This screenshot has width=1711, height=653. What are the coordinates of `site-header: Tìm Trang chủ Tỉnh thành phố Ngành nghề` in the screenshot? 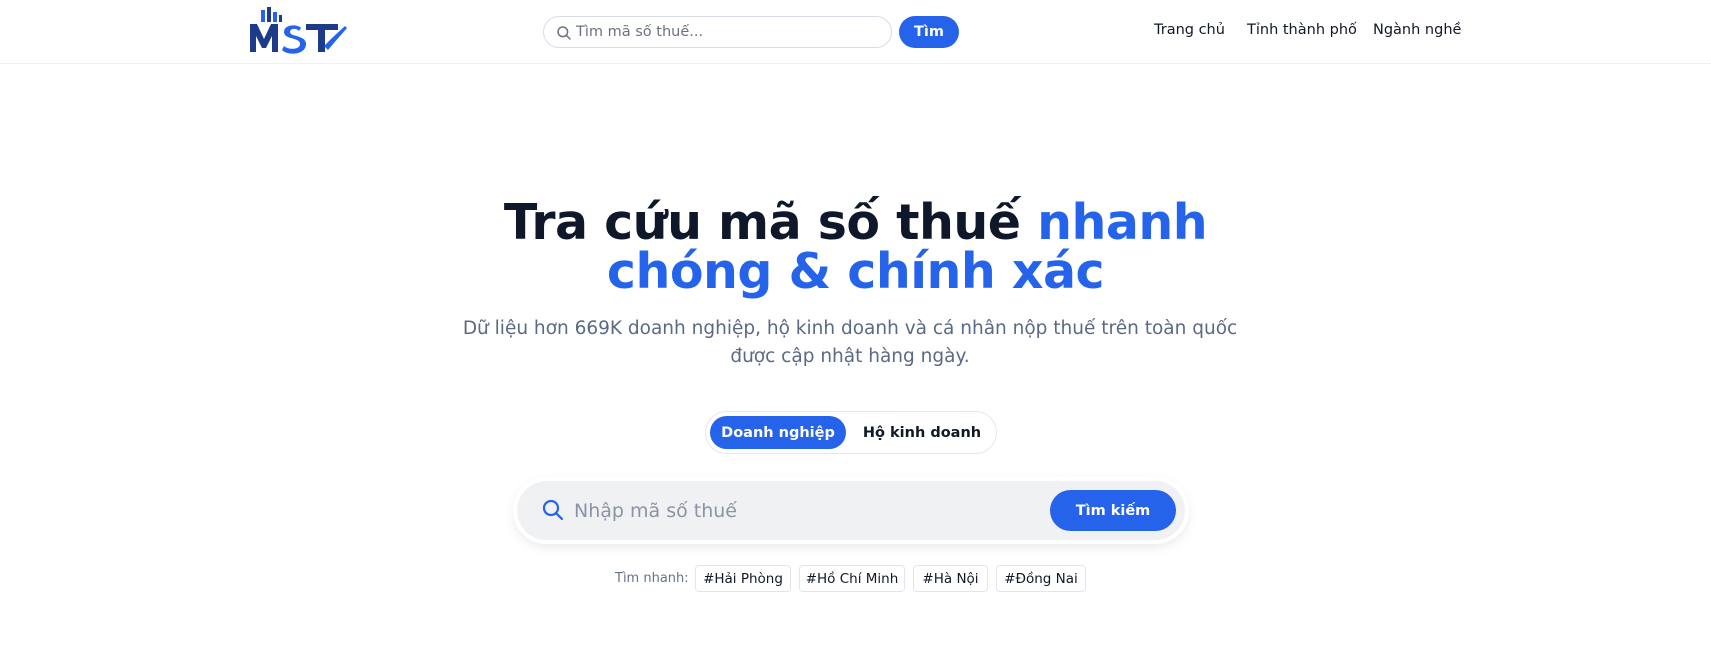 It's located at (855, 32).